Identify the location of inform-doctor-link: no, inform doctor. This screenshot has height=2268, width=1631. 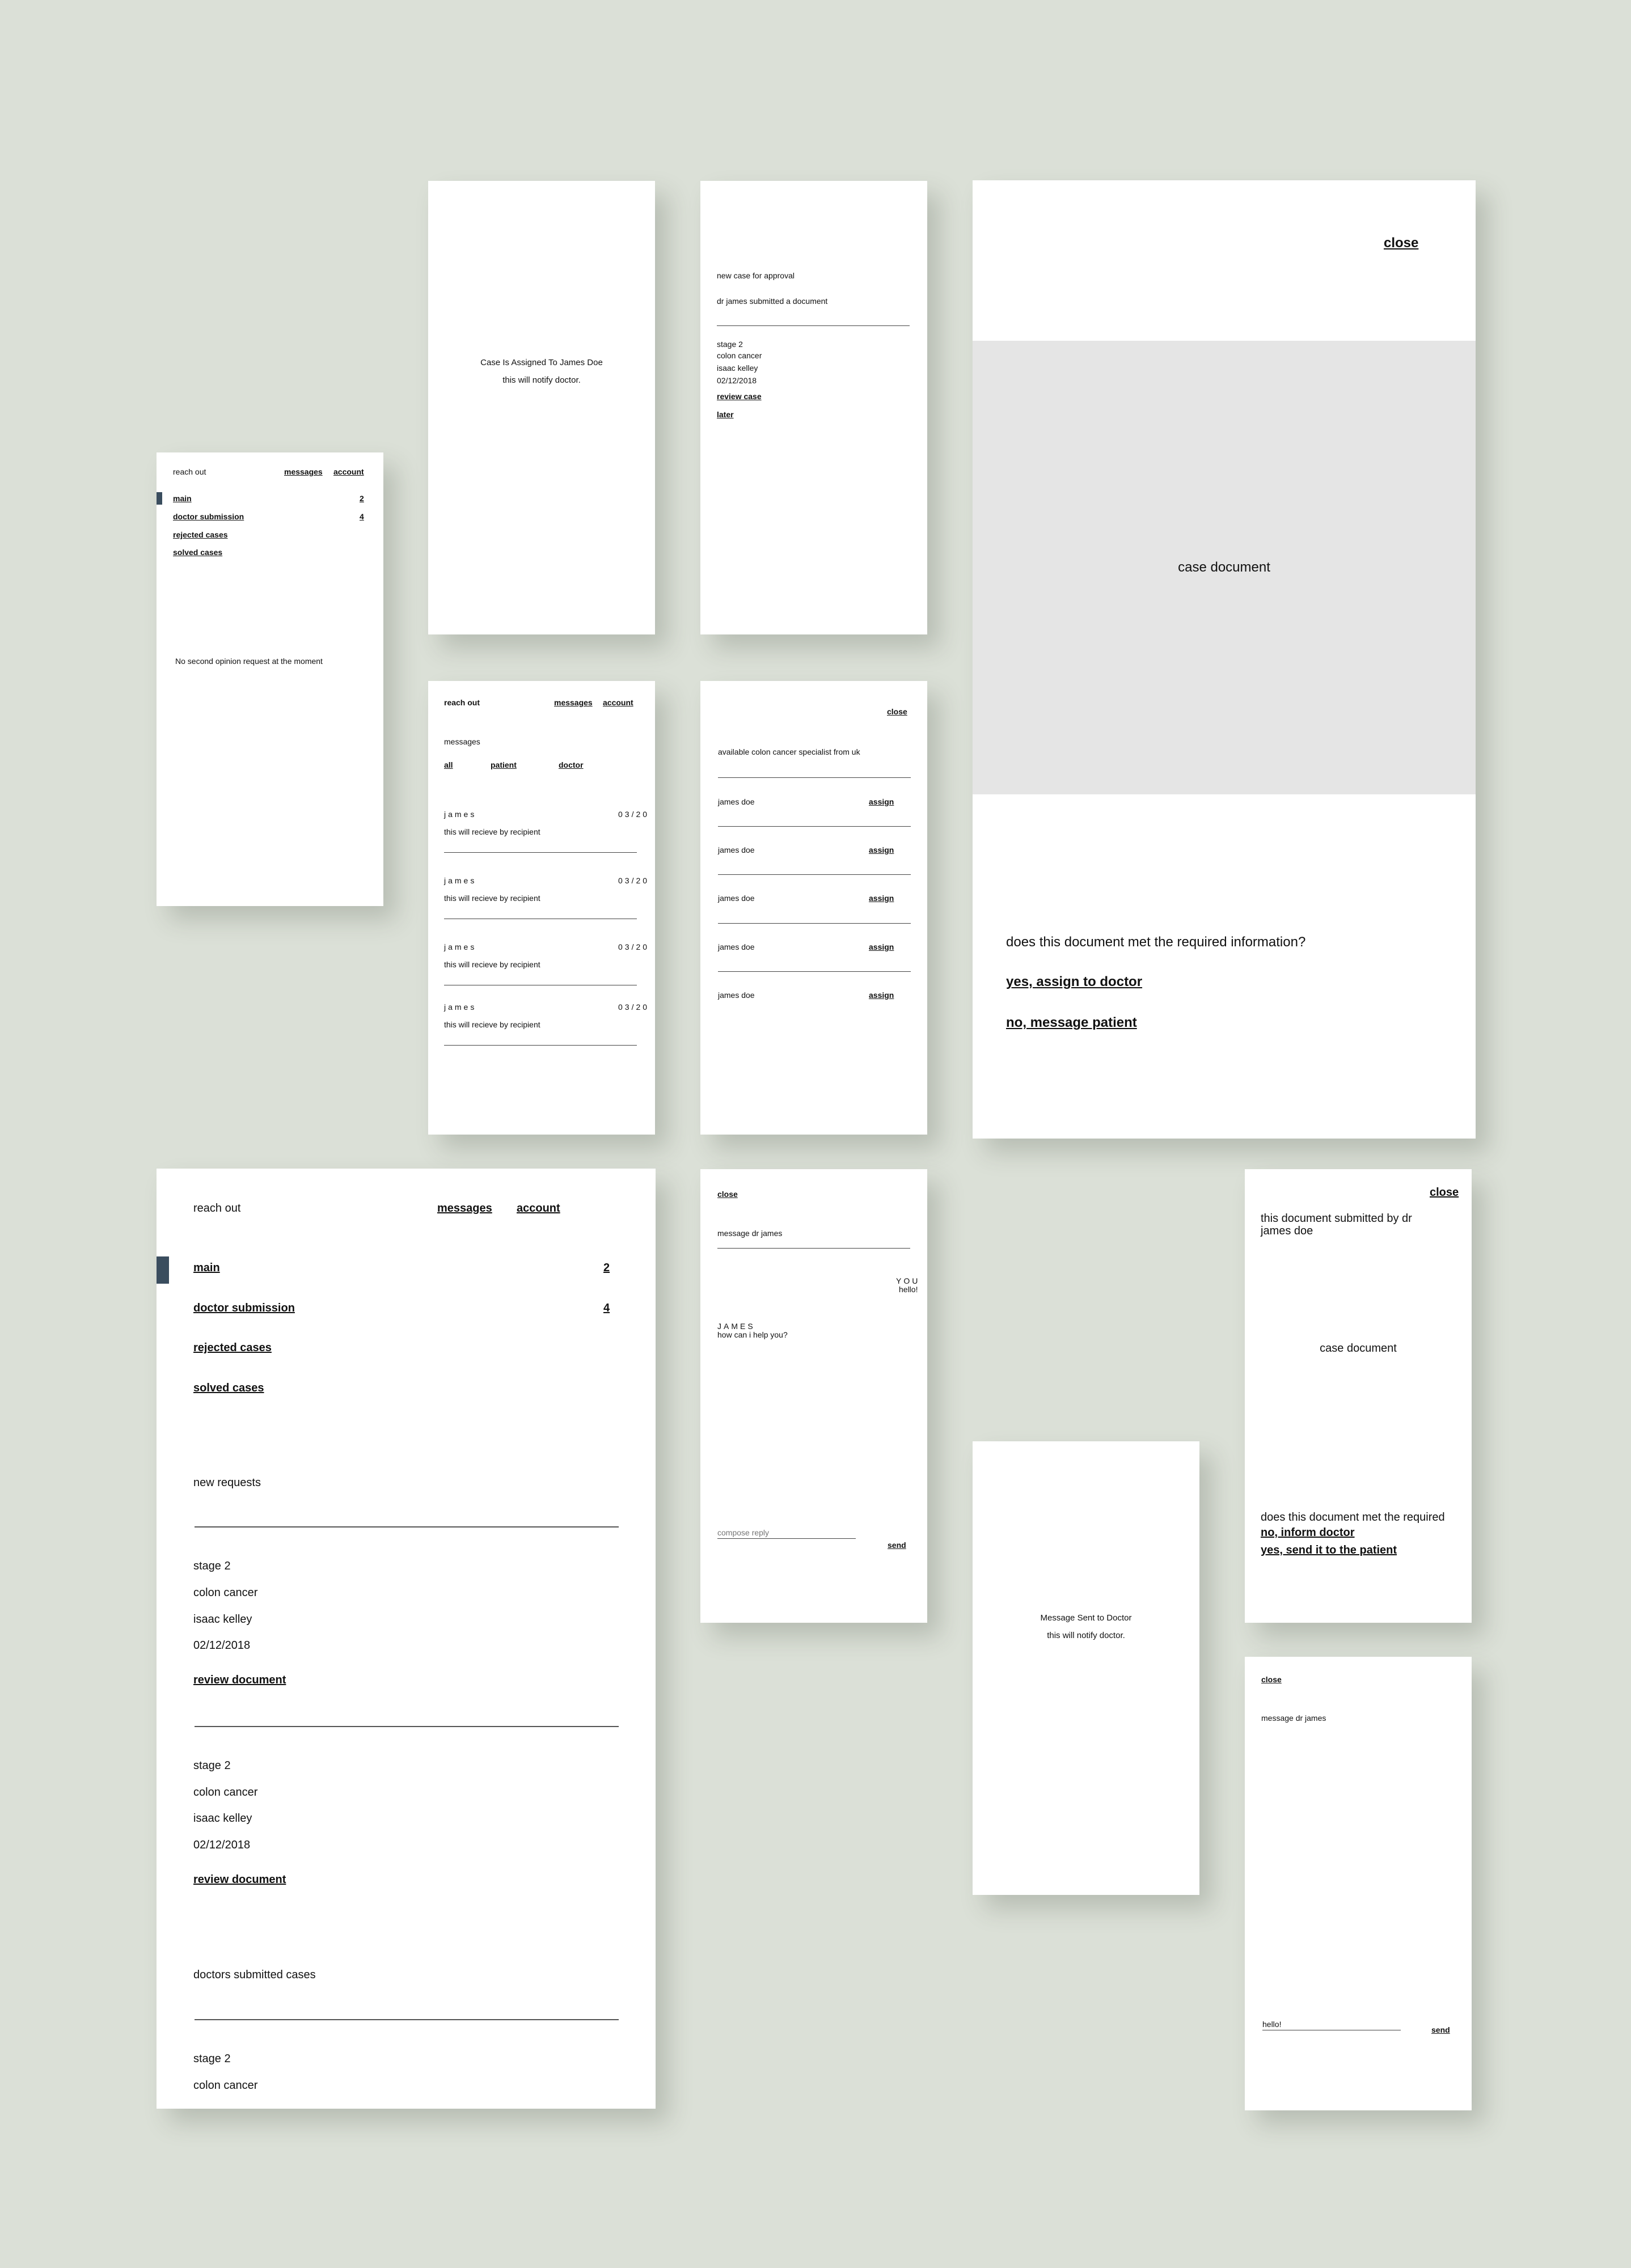
(1308, 1532).